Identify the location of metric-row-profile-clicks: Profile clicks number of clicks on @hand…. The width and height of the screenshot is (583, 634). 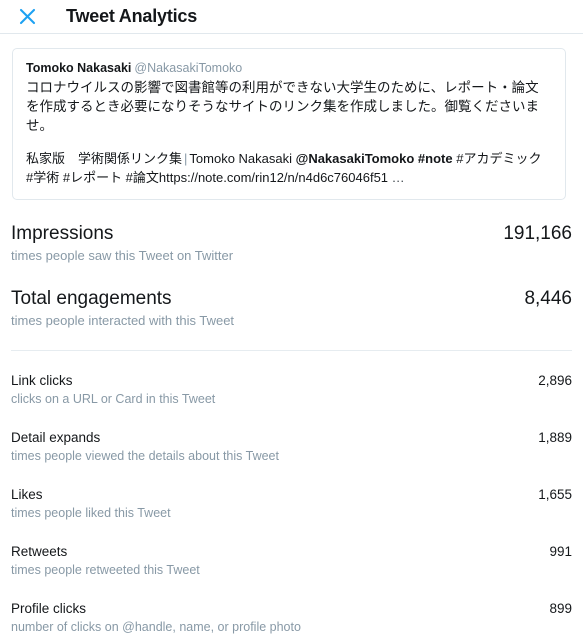
(291, 606).